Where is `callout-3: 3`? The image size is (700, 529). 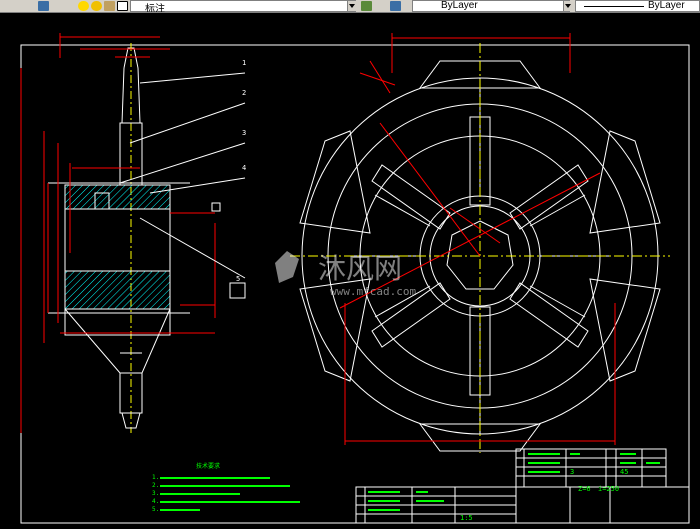 callout-3: 3 is located at coordinates (244, 133).